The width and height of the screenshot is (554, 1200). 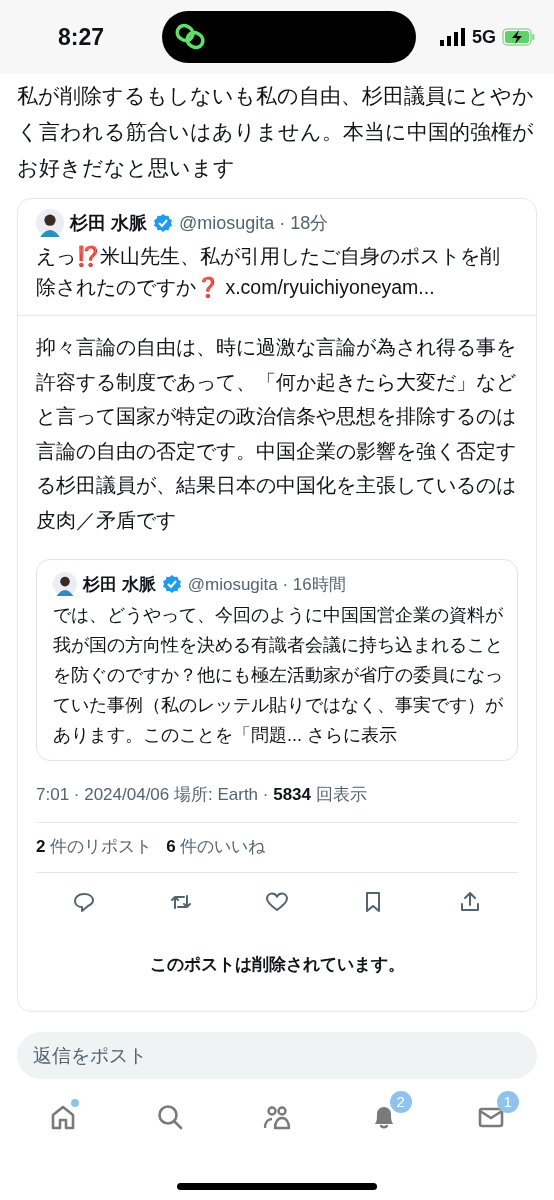 What do you see at coordinates (507, 1102) in the screenshot?
I see `count-badge: 1` at bounding box center [507, 1102].